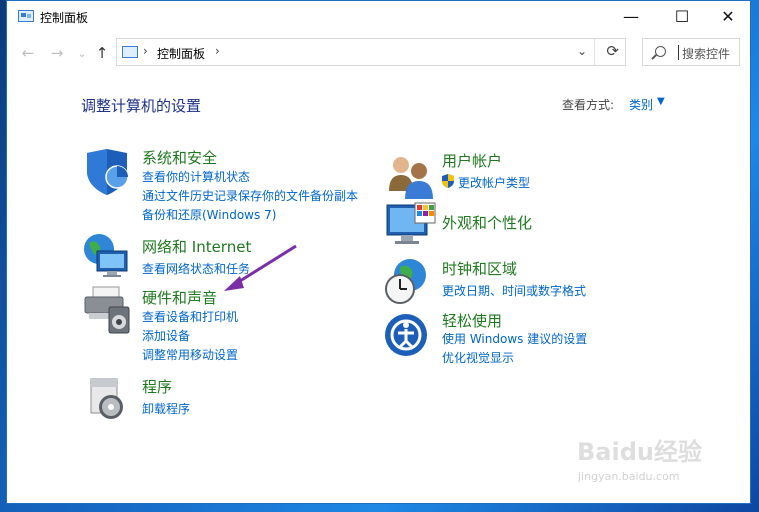 The height and width of the screenshot is (512, 759). What do you see at coordinates (179, 157) in the screenshot?
I see `category-system-security: 系统和安全` at bounding box center [179, 157].